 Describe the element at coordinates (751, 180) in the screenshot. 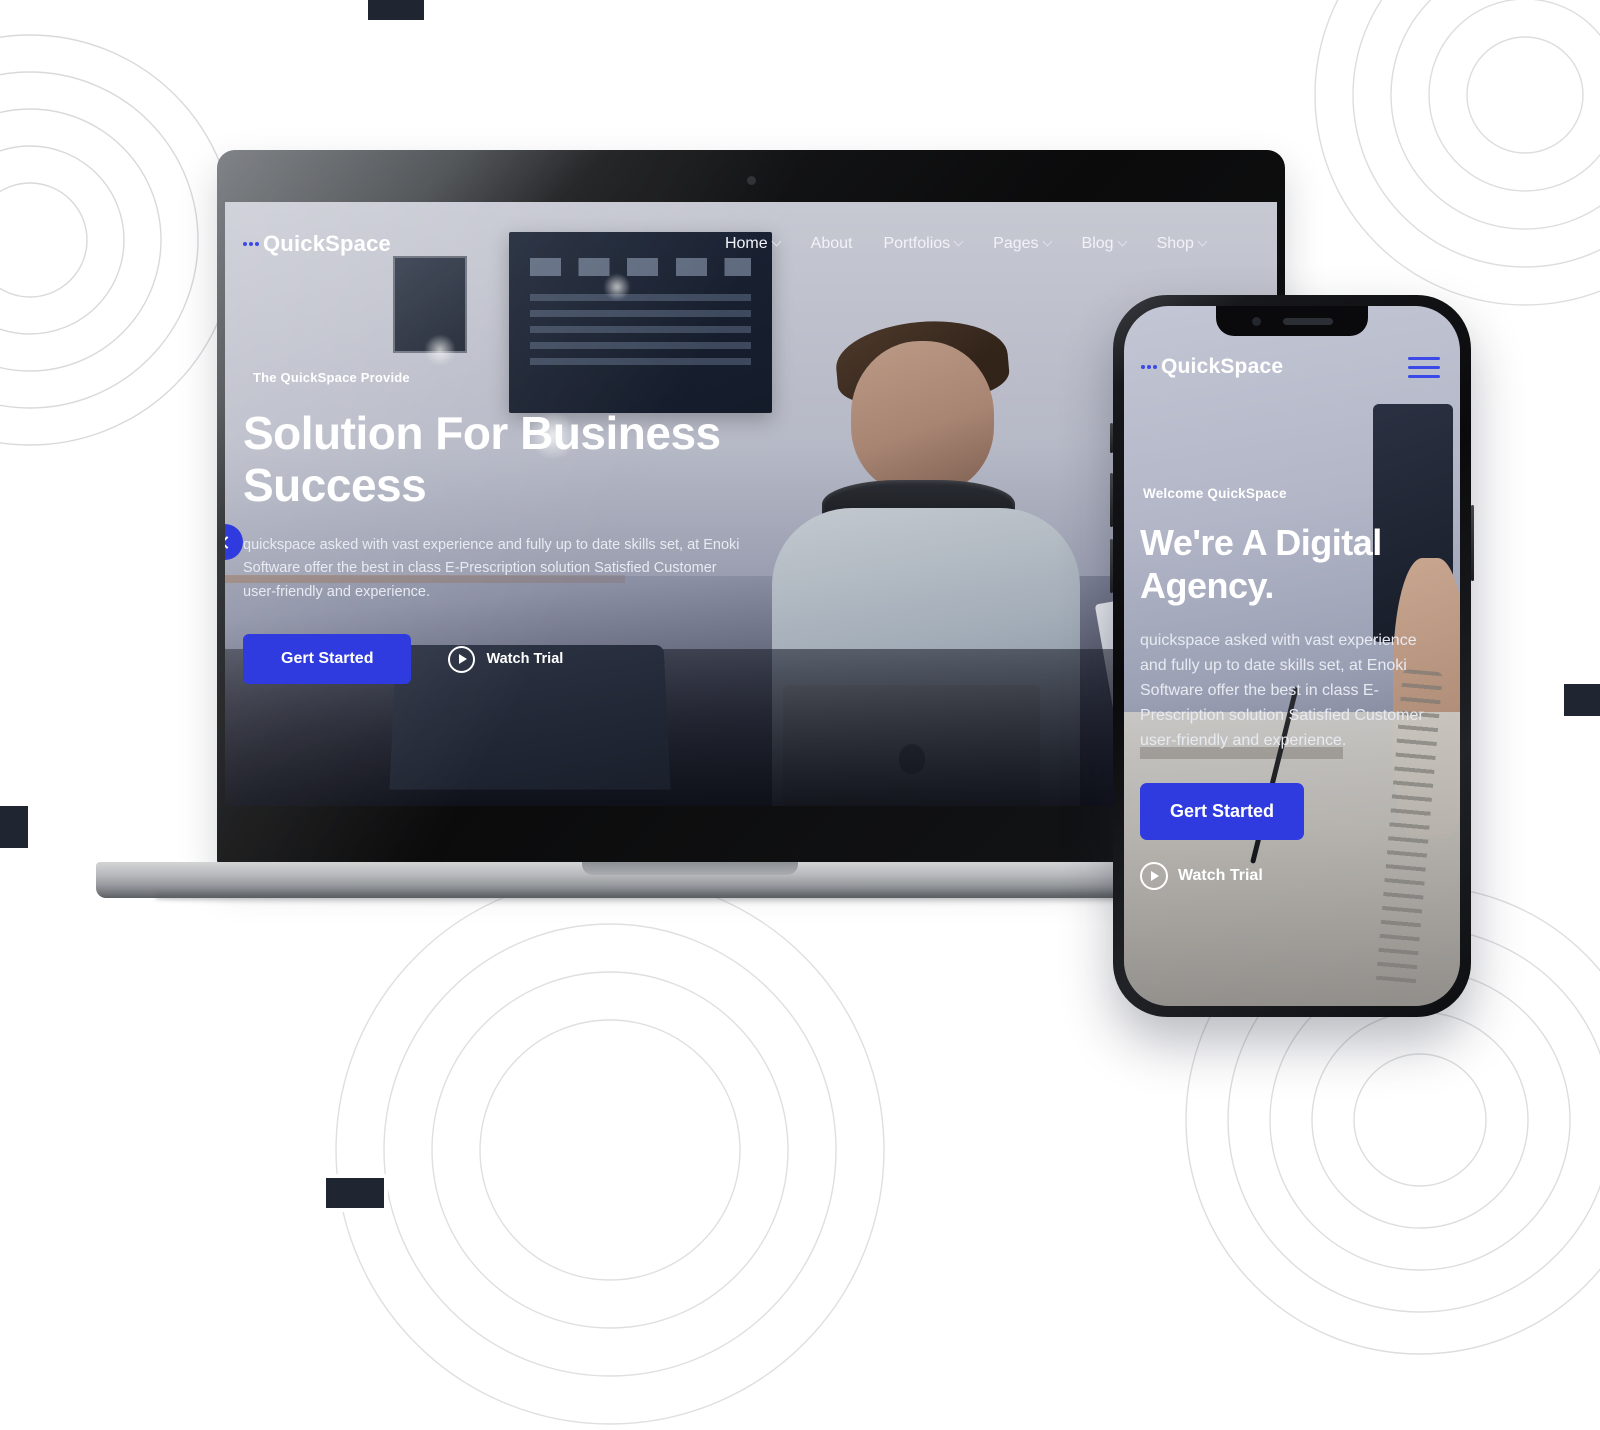

I see `laptop-camera-icon` at that location.